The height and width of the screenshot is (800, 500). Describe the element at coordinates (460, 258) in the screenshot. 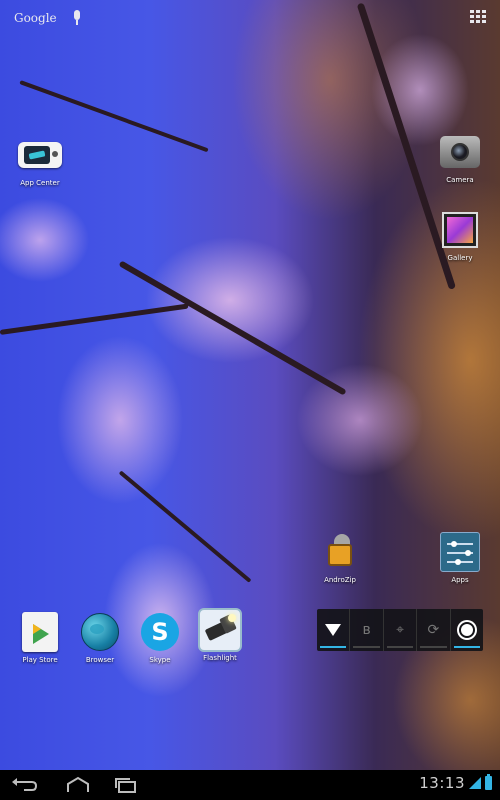

I see `app-label: Gallery` at that location.